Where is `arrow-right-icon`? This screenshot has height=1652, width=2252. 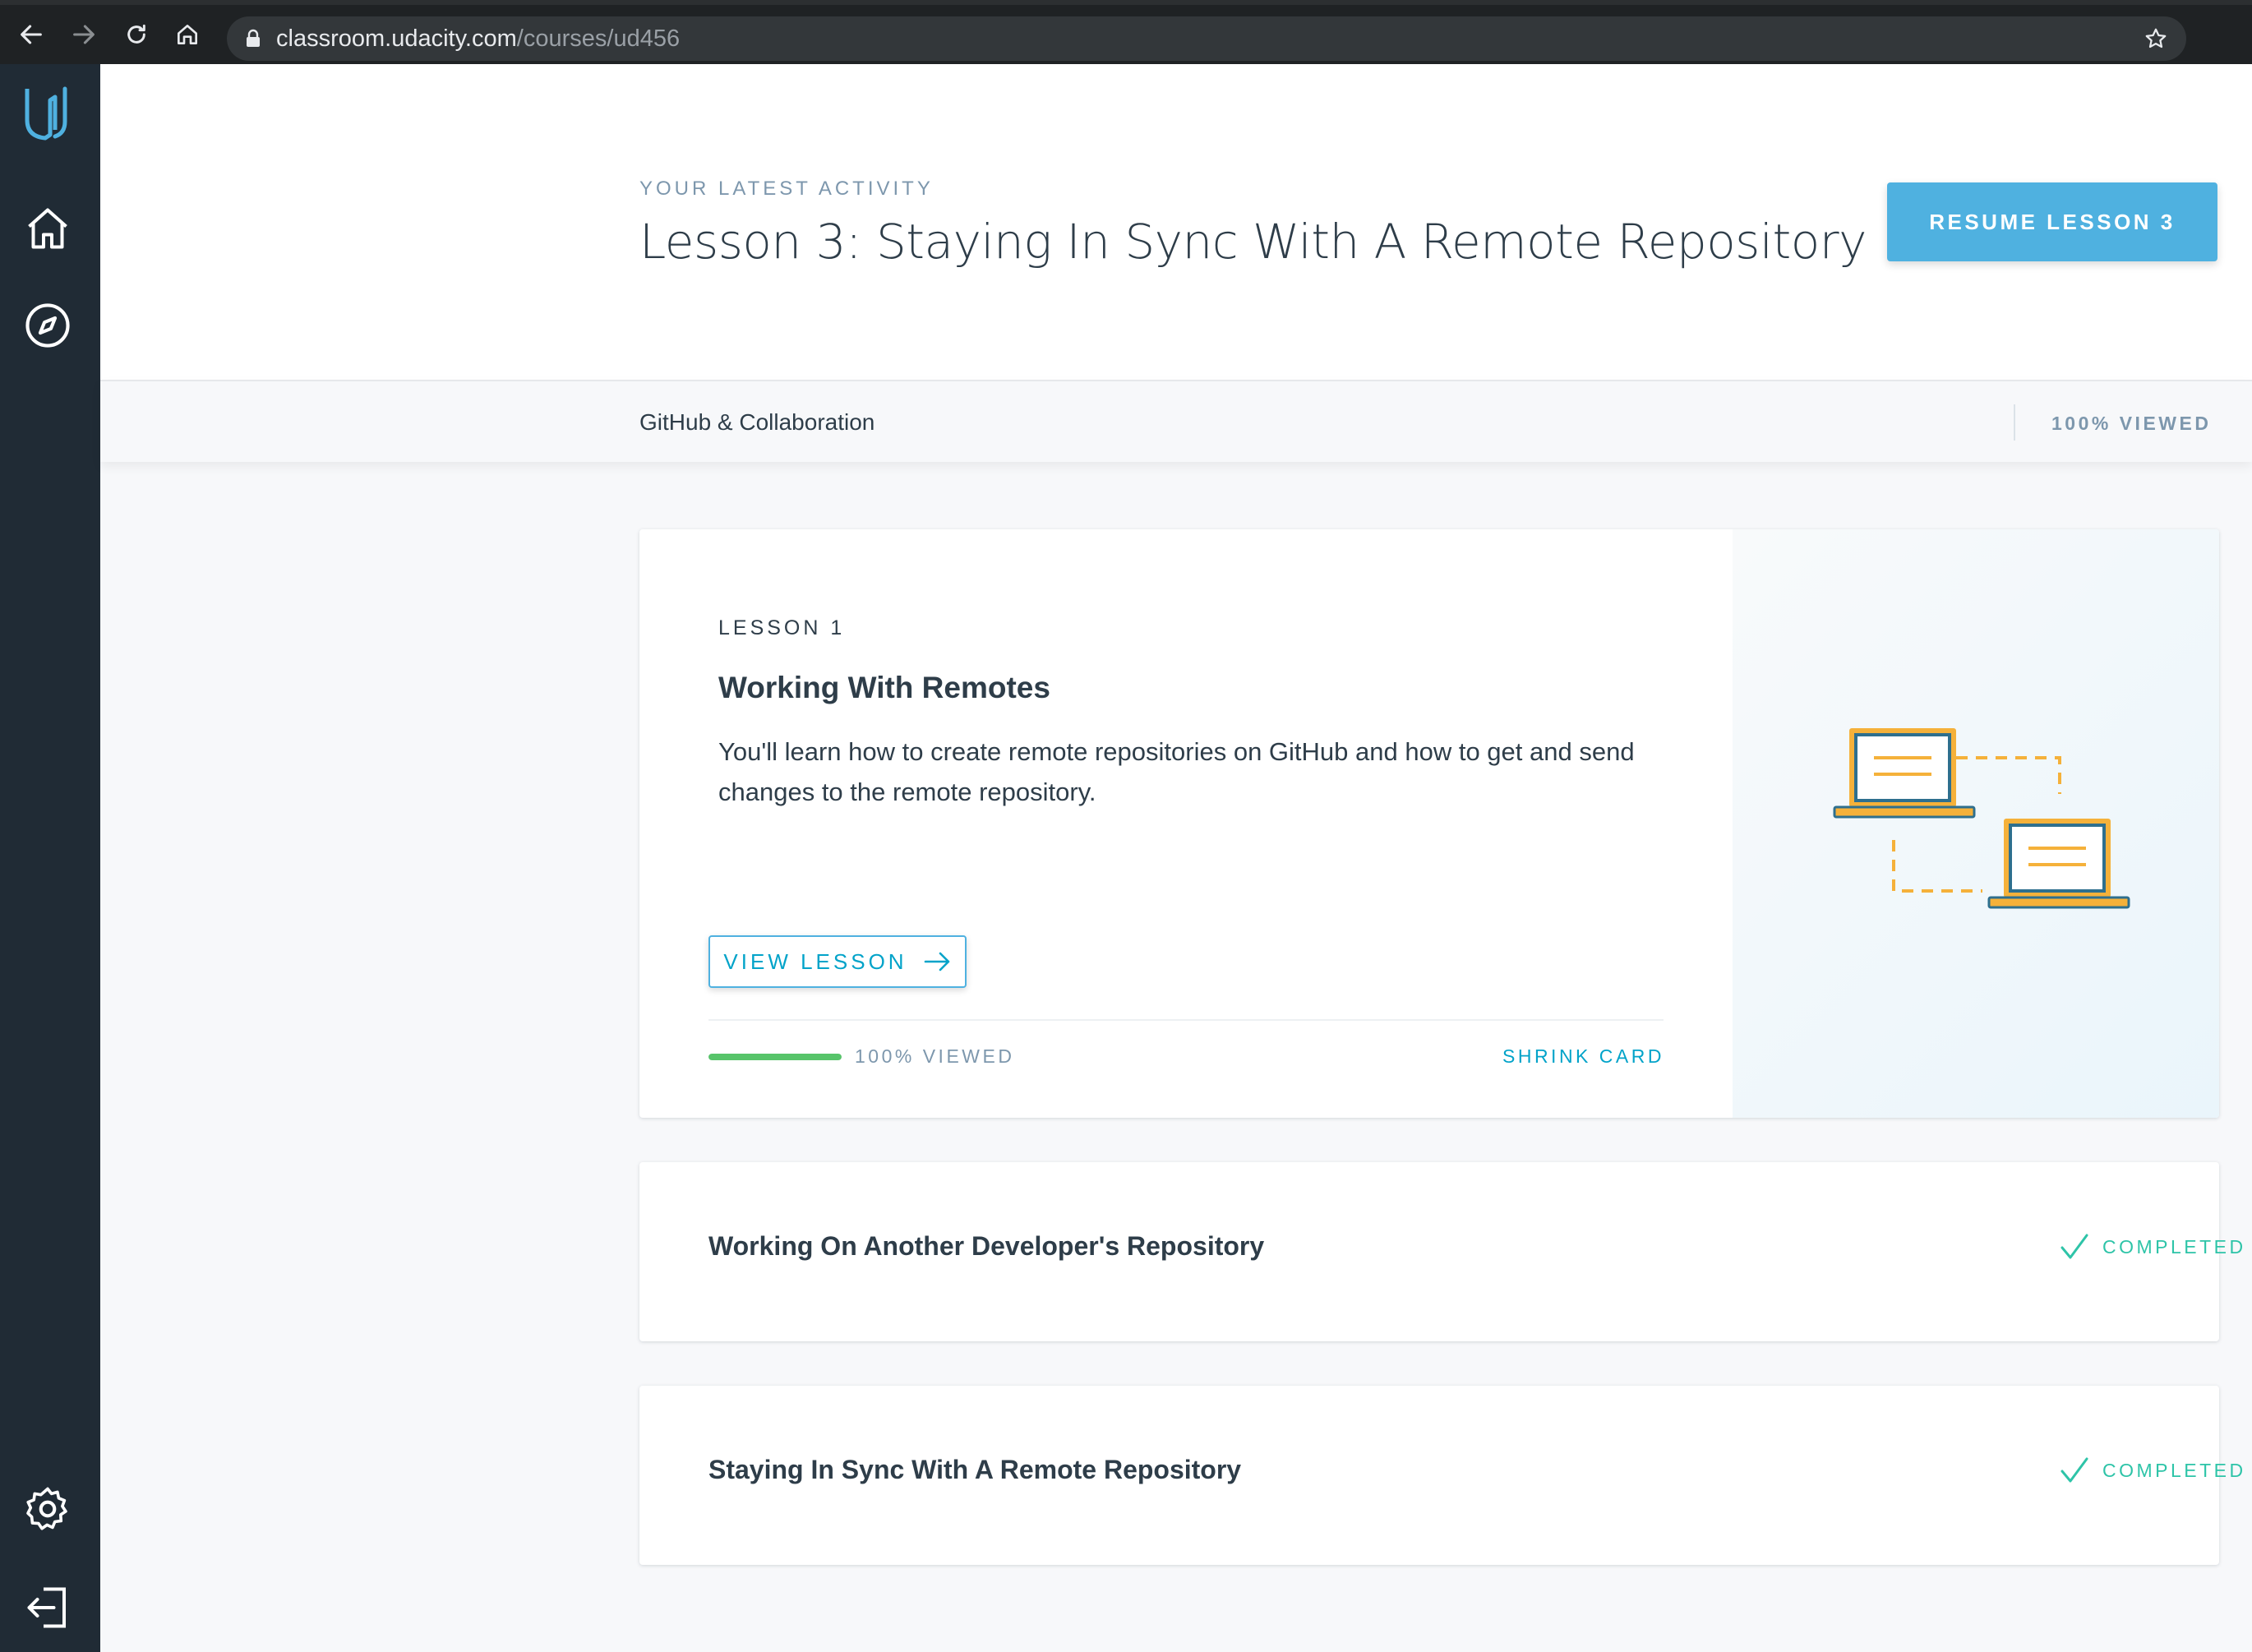 arrow-right-icon is located at coordinates (938, 961).